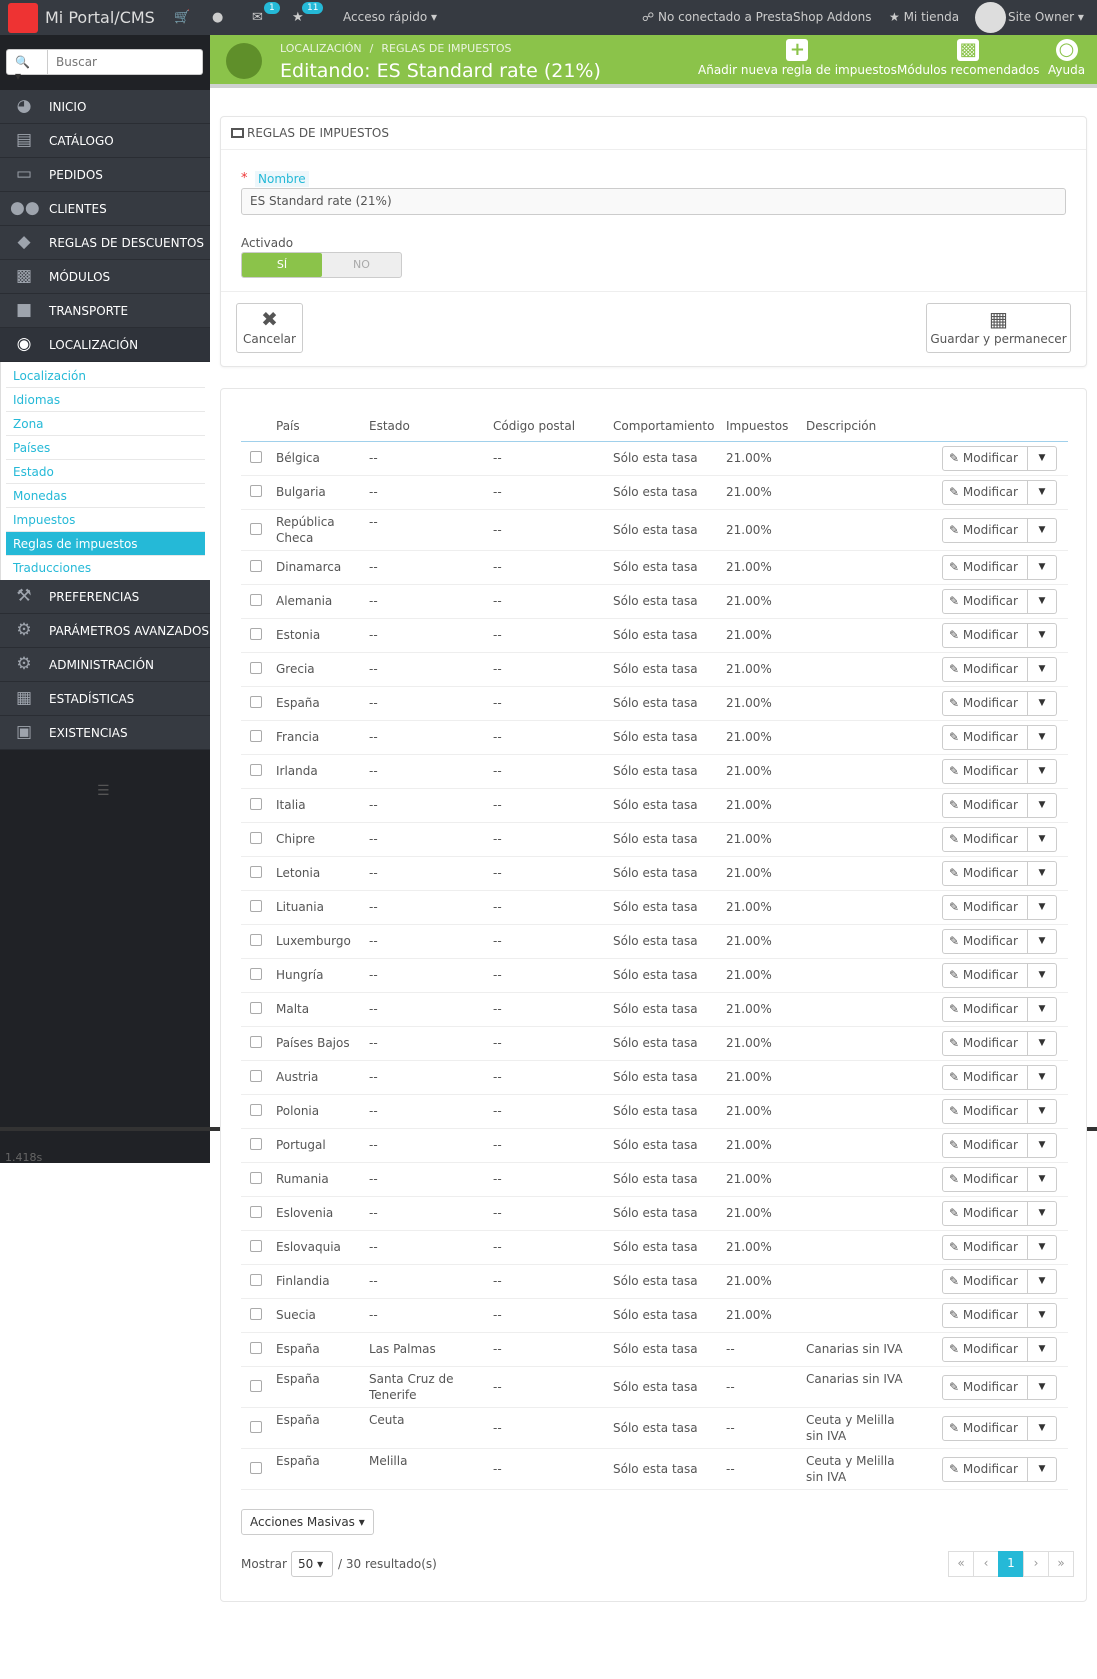  I want to click on cart-icon: 🛒, so click(182, 17).